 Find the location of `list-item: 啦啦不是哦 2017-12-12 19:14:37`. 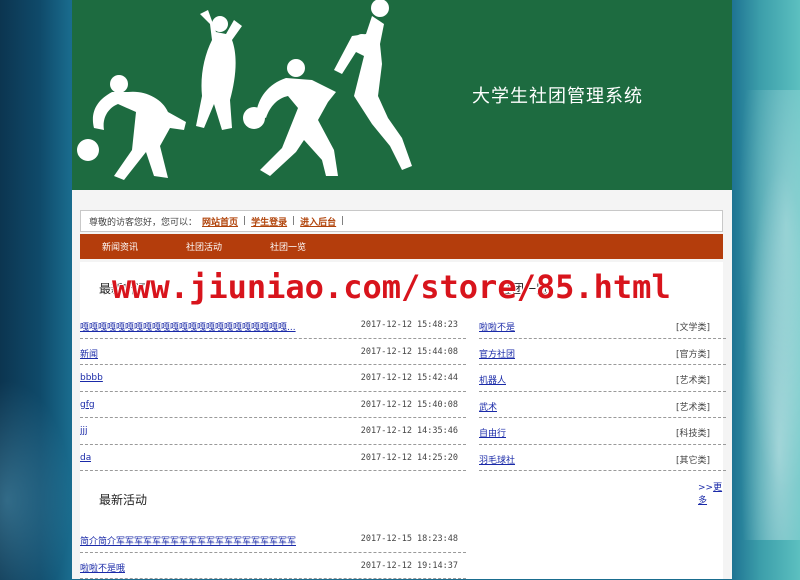

list-item: 啦啦不是哦 2017-12-12 19:14:37 is located at coordinates (273, 566).